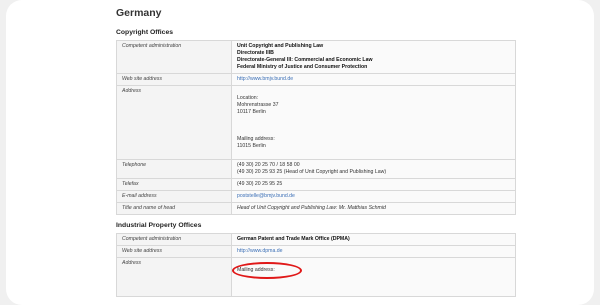 Image resolution: width=600 pixels, height=305 pixels. I want to click on highlight-circle, so click(267, 270).